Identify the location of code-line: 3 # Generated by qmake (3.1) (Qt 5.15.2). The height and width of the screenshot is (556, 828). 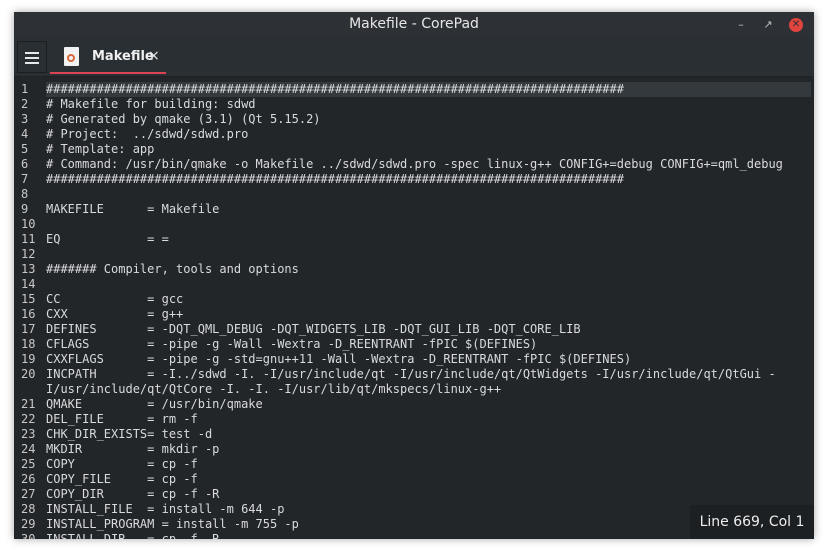
(414, 119).